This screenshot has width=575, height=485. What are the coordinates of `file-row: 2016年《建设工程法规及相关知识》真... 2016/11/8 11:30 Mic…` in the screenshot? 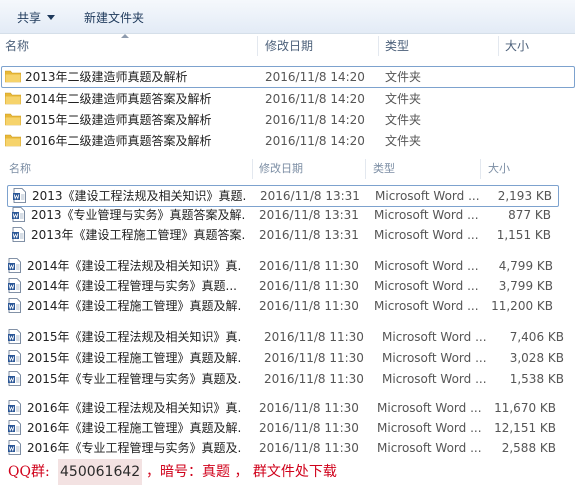 It's located at (287, 408).